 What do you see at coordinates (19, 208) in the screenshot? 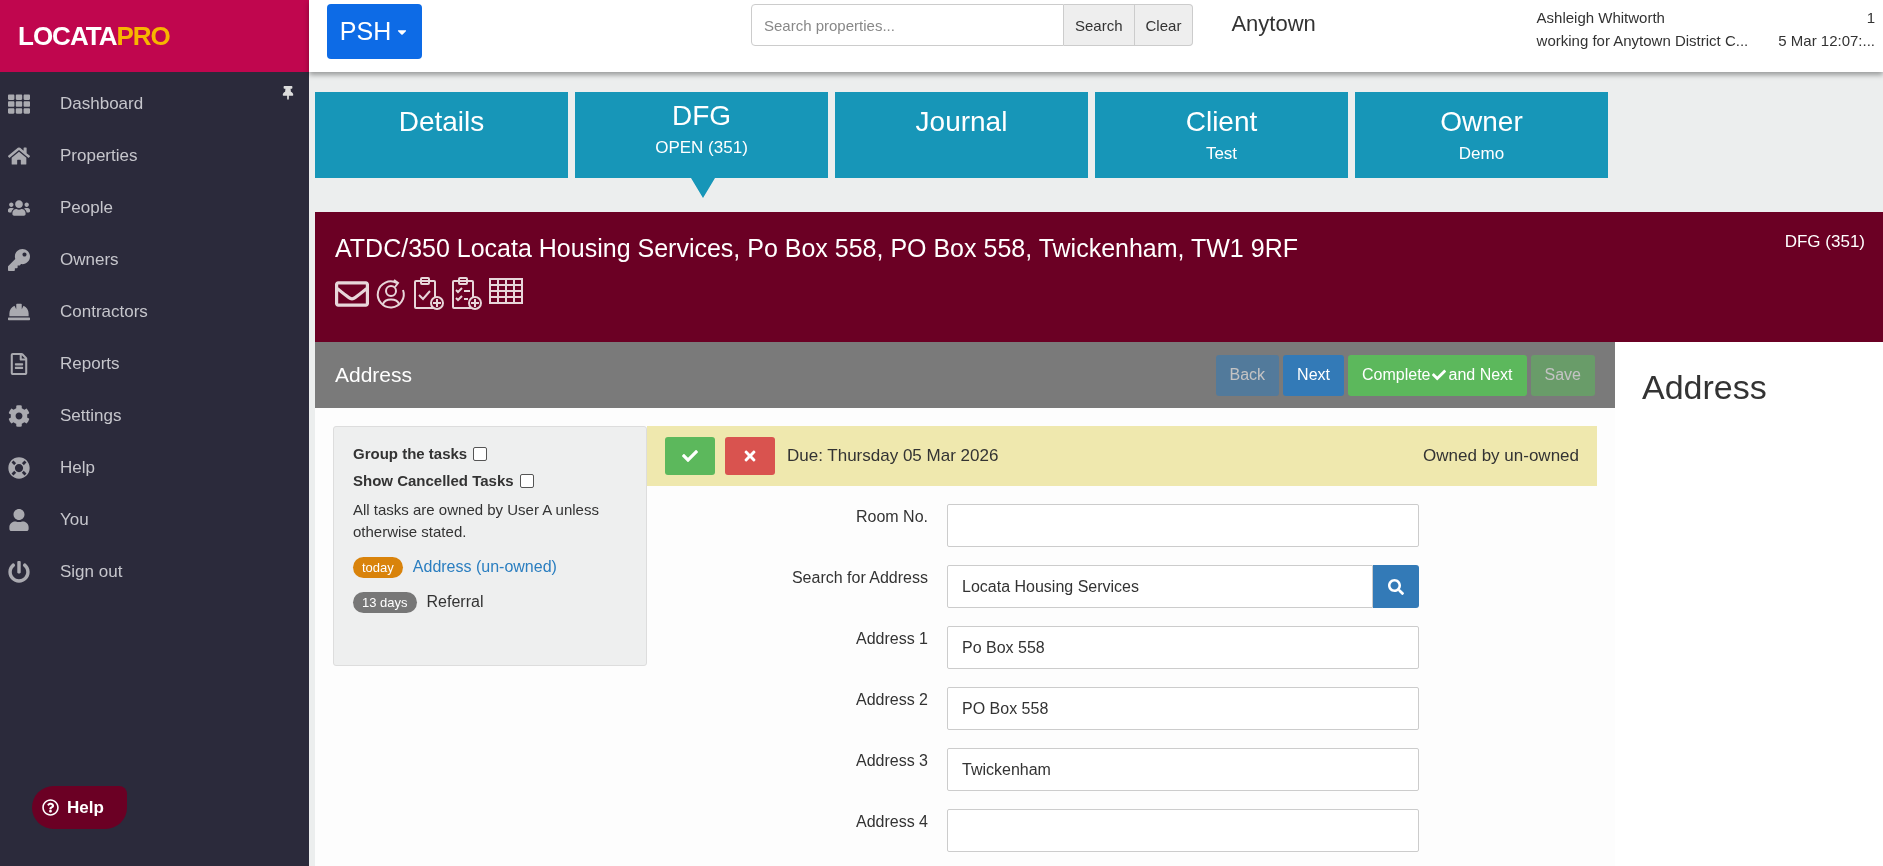
I see `people-icon` at bounding box center [19, 208].